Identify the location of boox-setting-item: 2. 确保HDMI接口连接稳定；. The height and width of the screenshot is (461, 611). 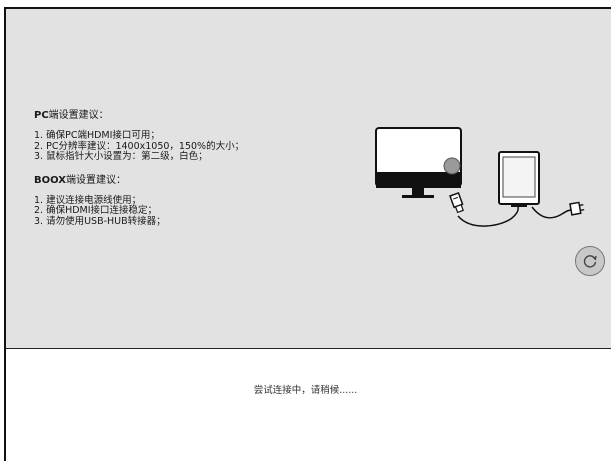
(96, 210).